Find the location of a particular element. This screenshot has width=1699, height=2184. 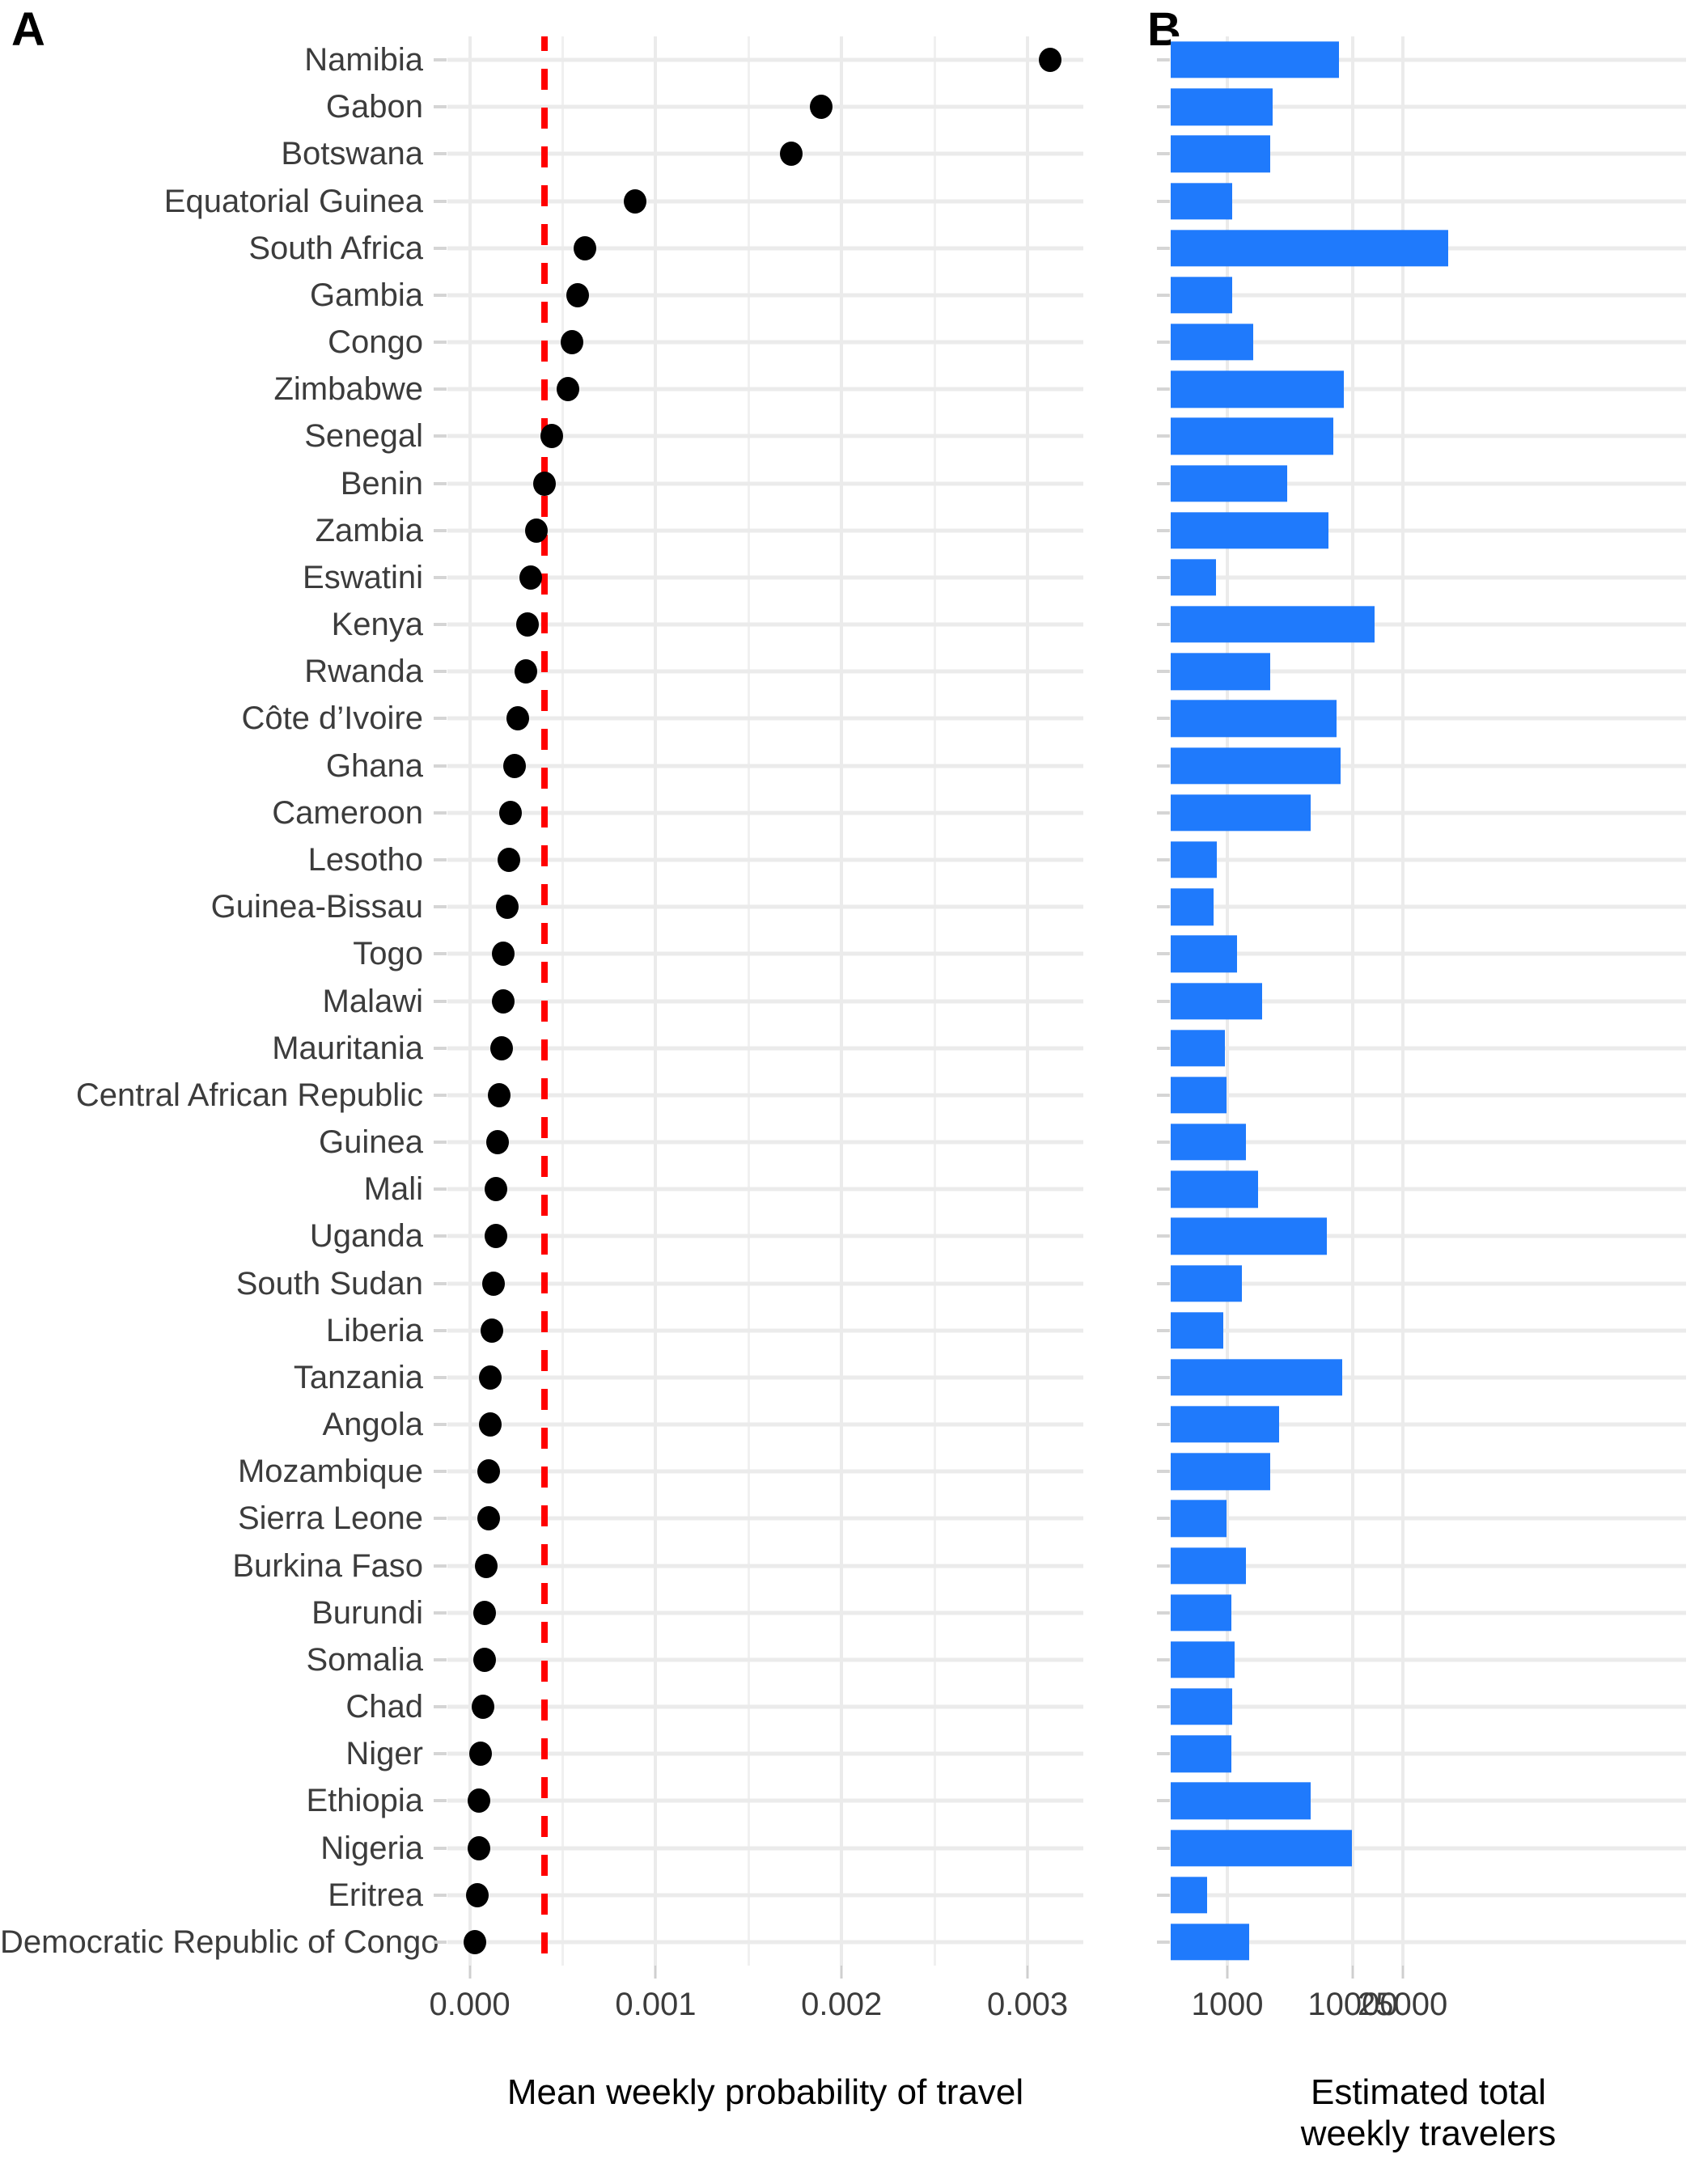

category-label: Togo is located at coordinates (388, 954).